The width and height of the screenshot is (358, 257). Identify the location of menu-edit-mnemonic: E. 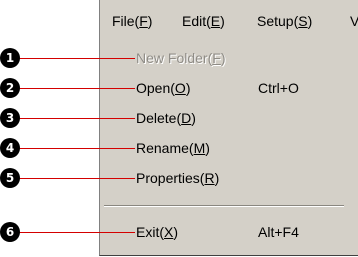
(215, 21).